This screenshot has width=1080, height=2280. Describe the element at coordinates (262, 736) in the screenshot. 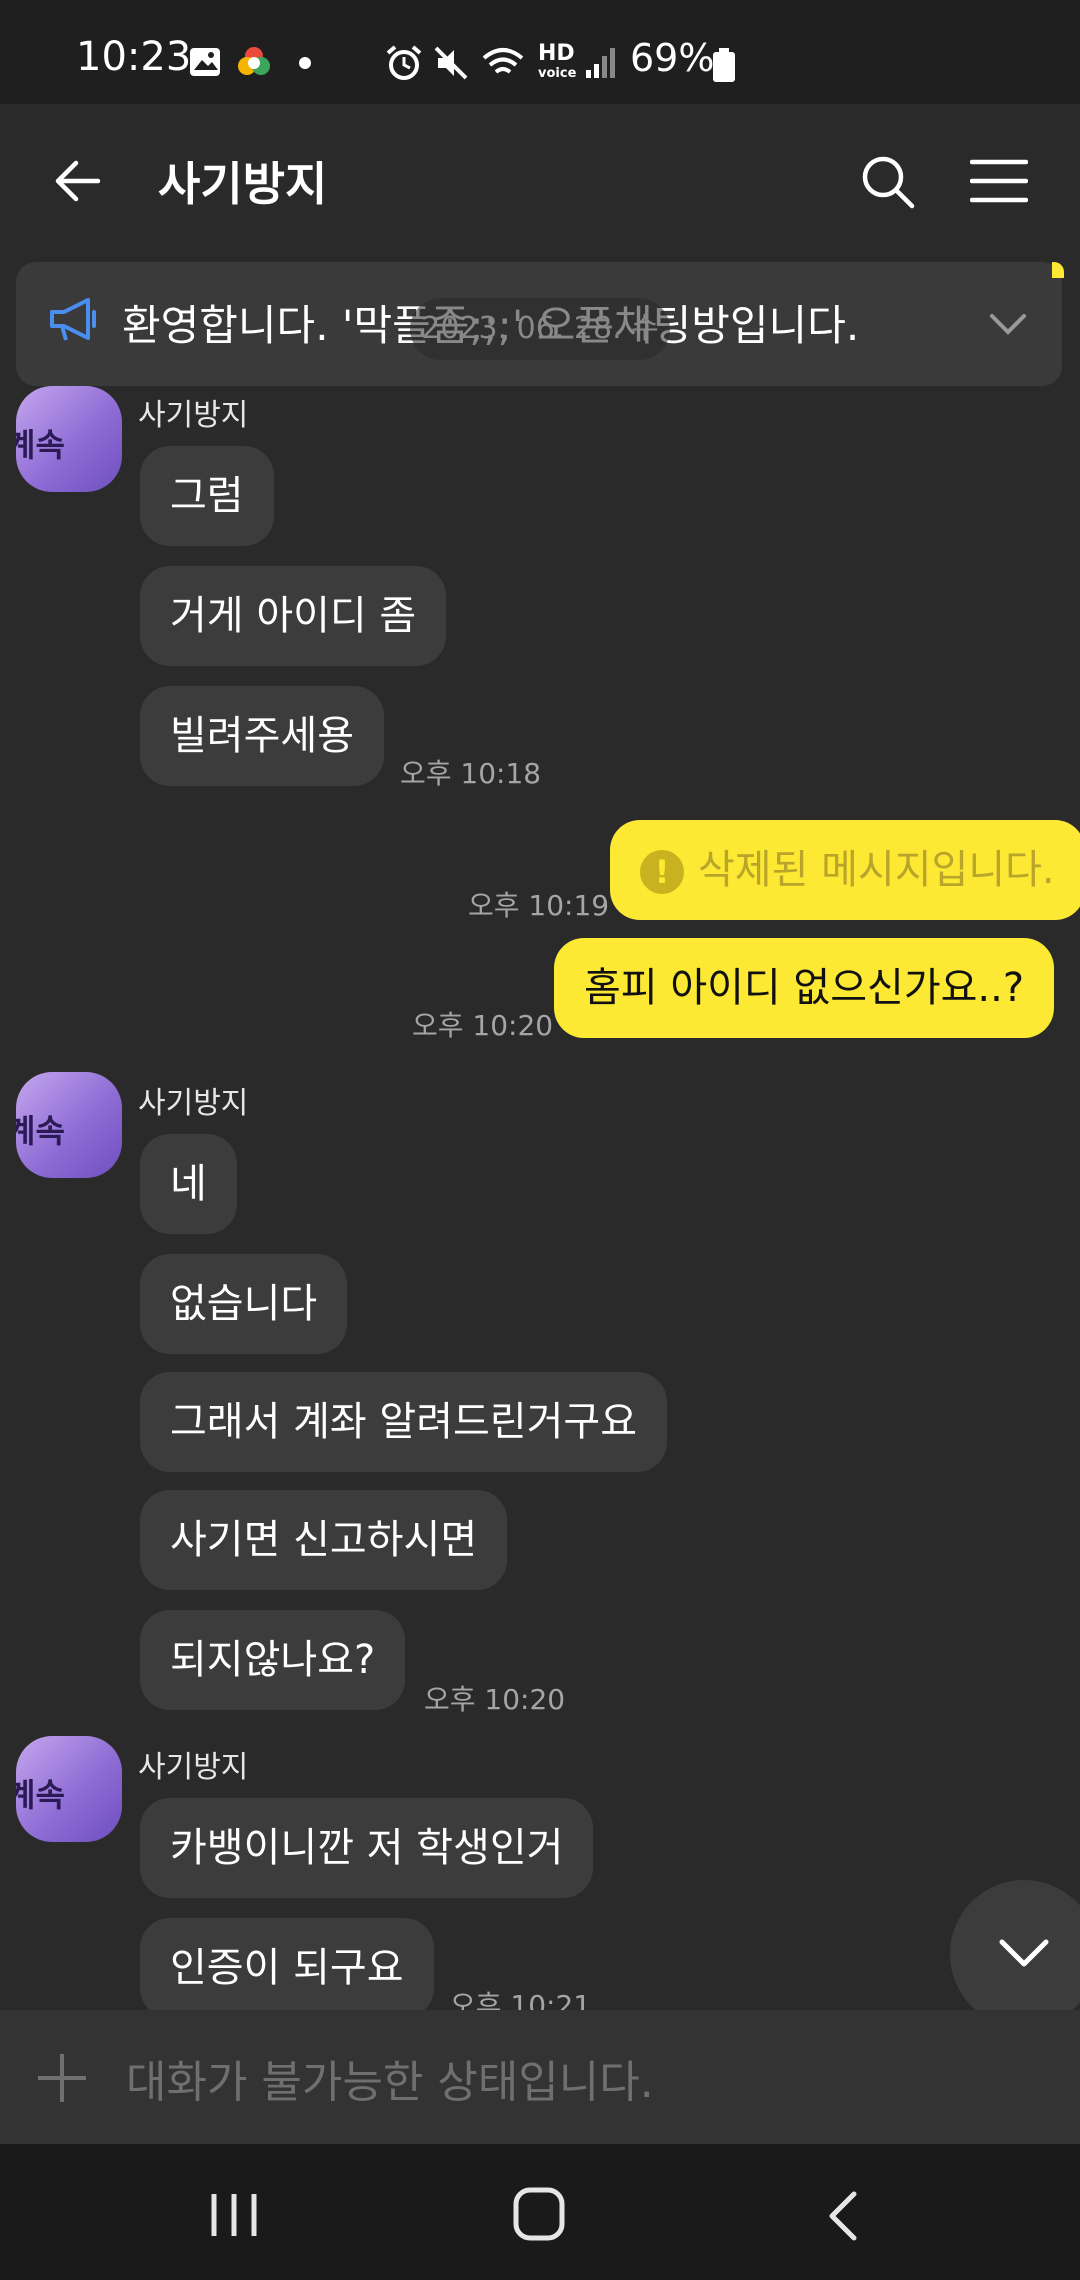

I see `message-bubble: 빌려주세용` at that location.